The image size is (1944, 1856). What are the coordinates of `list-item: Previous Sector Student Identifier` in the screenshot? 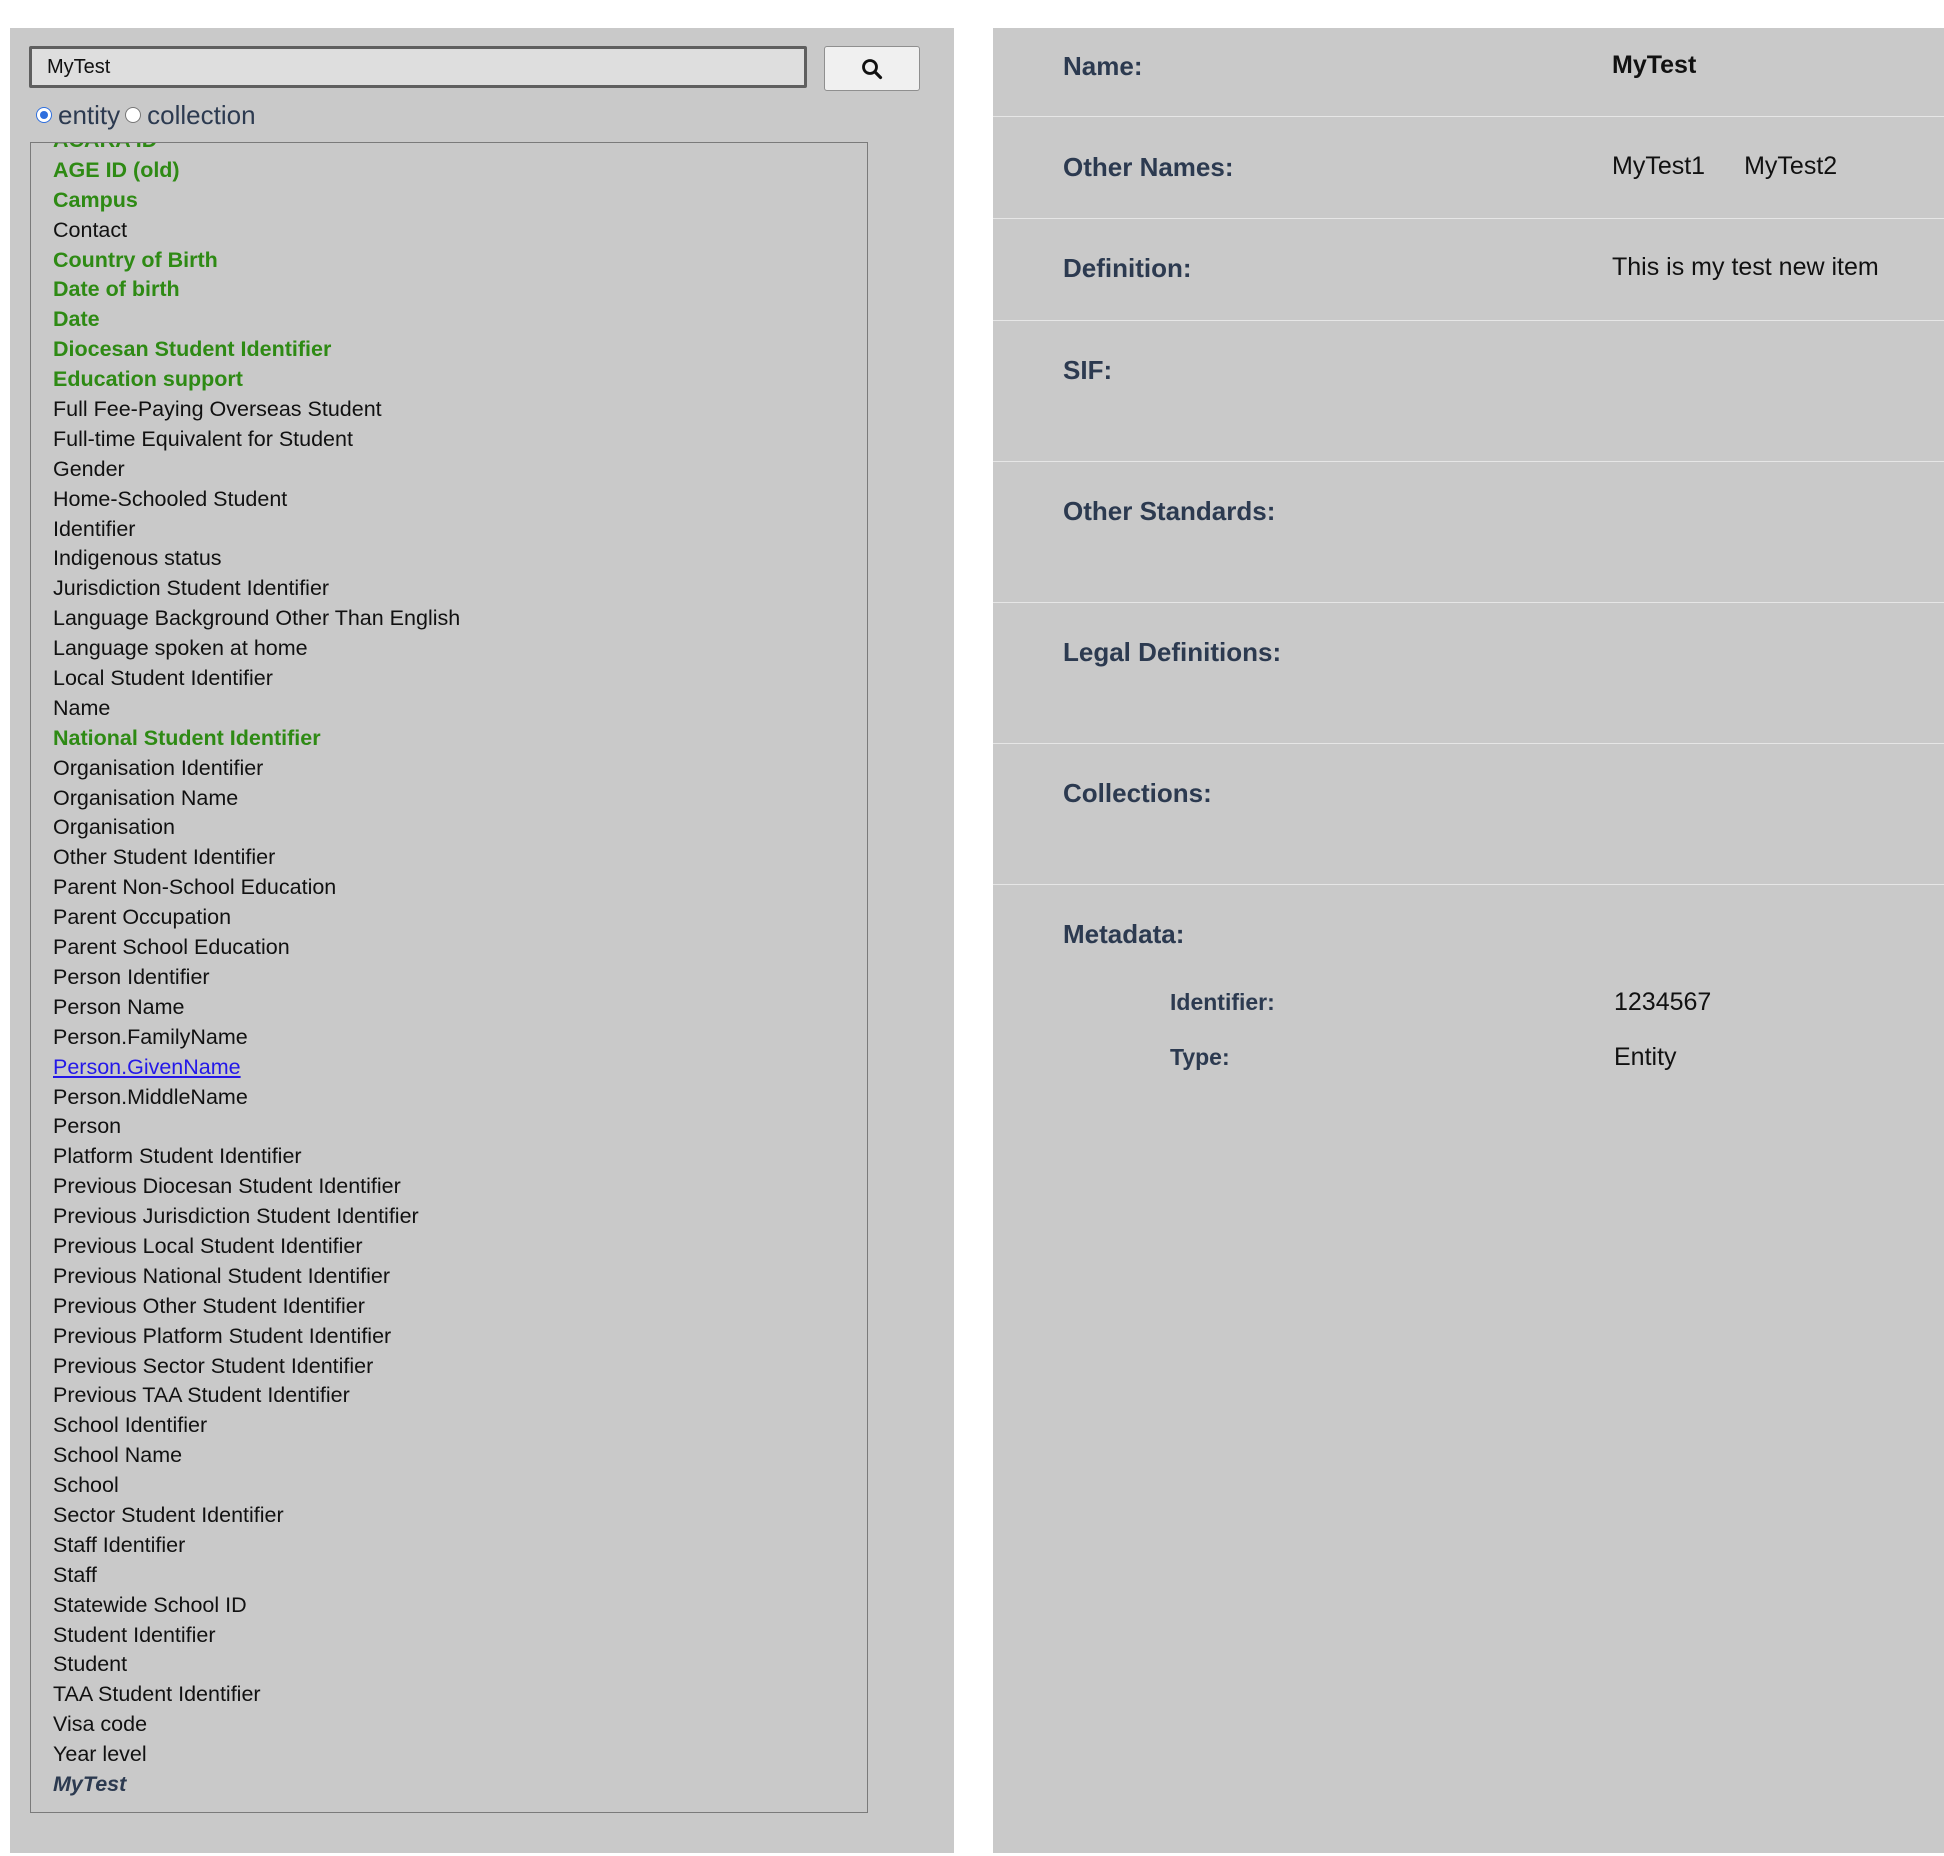 It's located at (460, 1367).